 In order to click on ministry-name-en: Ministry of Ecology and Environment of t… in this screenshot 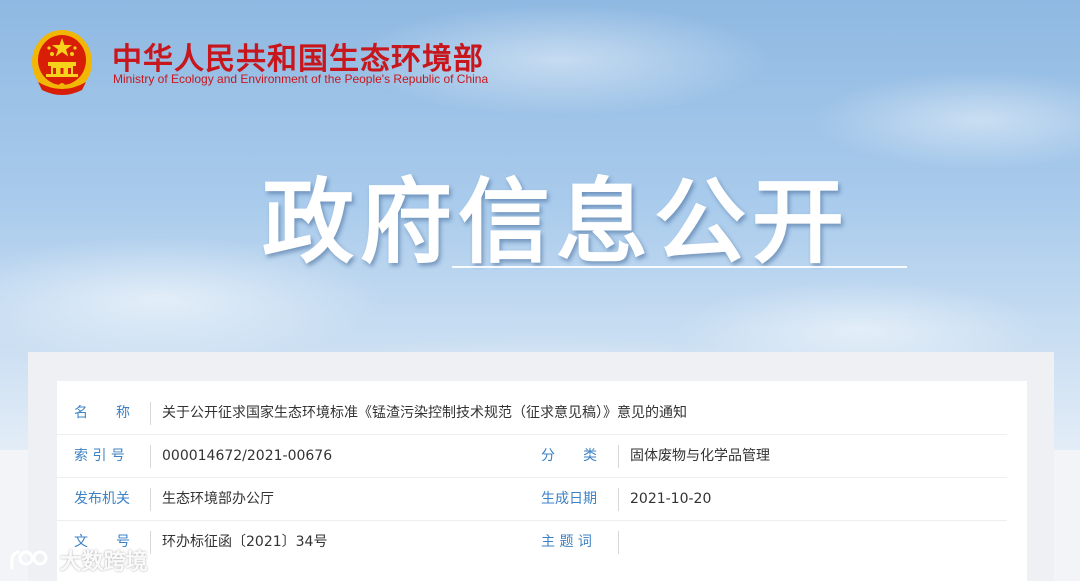, I will do `click(301, 79)`.